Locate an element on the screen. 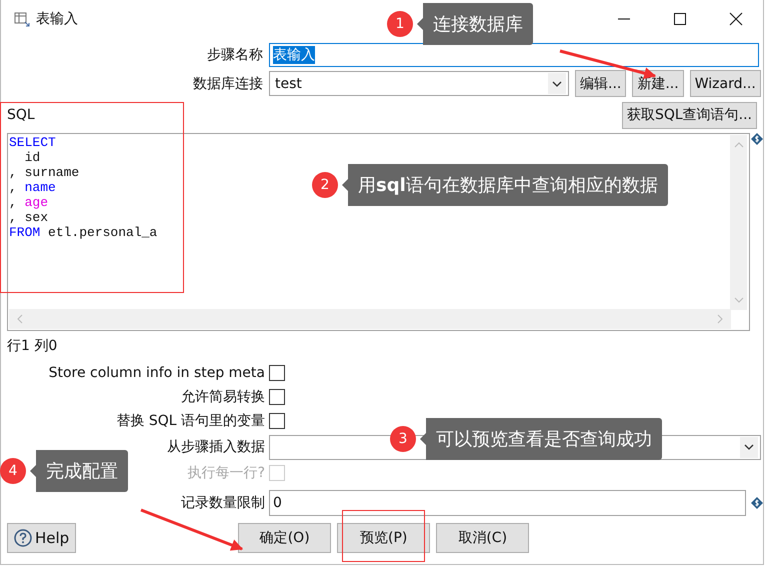  table-icon is located at coordinates (22, 19).